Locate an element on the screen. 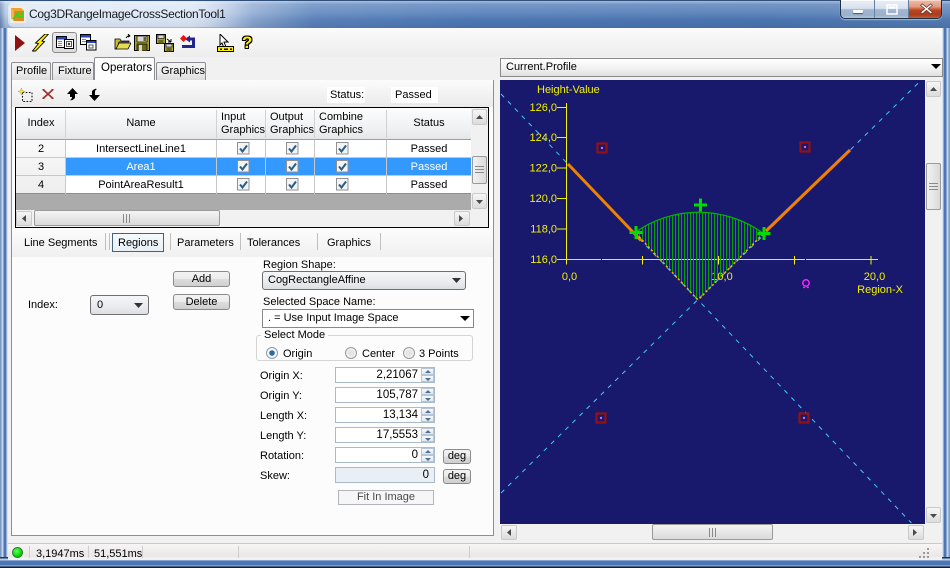 This screenshot has width=950, height=568. svg-text: 122,0 is located at coordinates (543, 169).